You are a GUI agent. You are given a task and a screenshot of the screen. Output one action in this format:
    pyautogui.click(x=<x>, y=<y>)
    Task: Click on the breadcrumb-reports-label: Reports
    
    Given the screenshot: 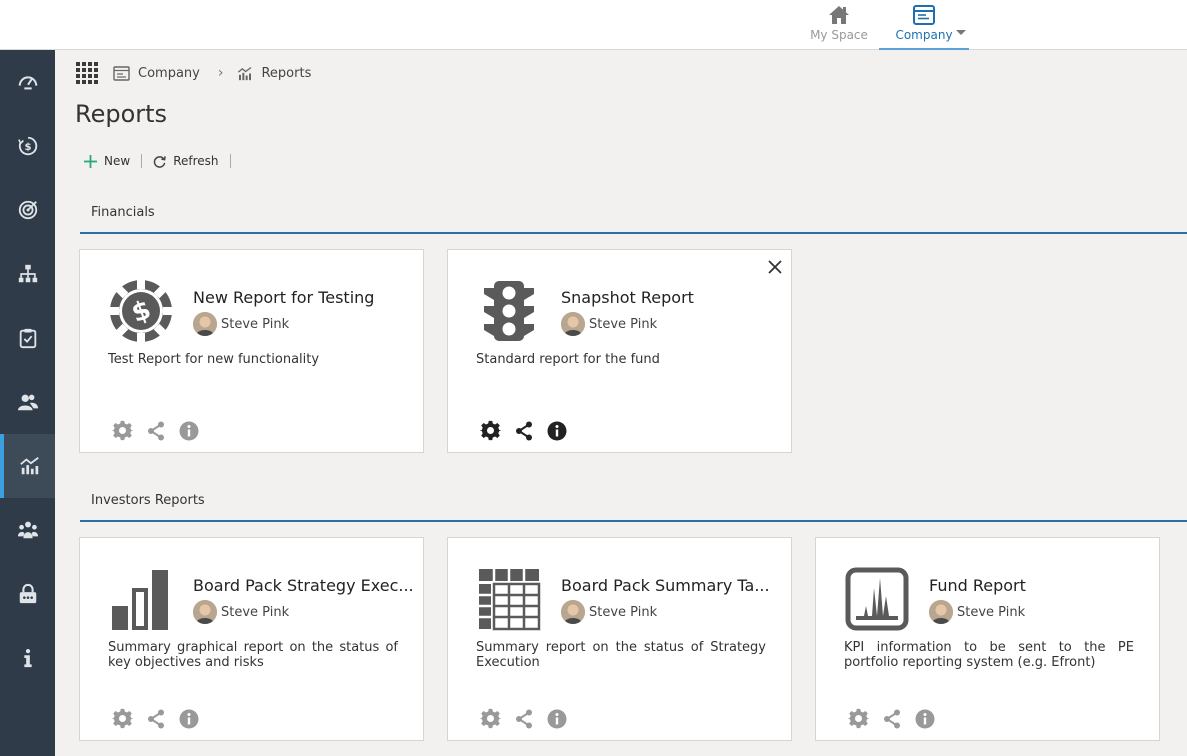 What is the action you would take?
    pyautogui.click(x=286, y=73)
    